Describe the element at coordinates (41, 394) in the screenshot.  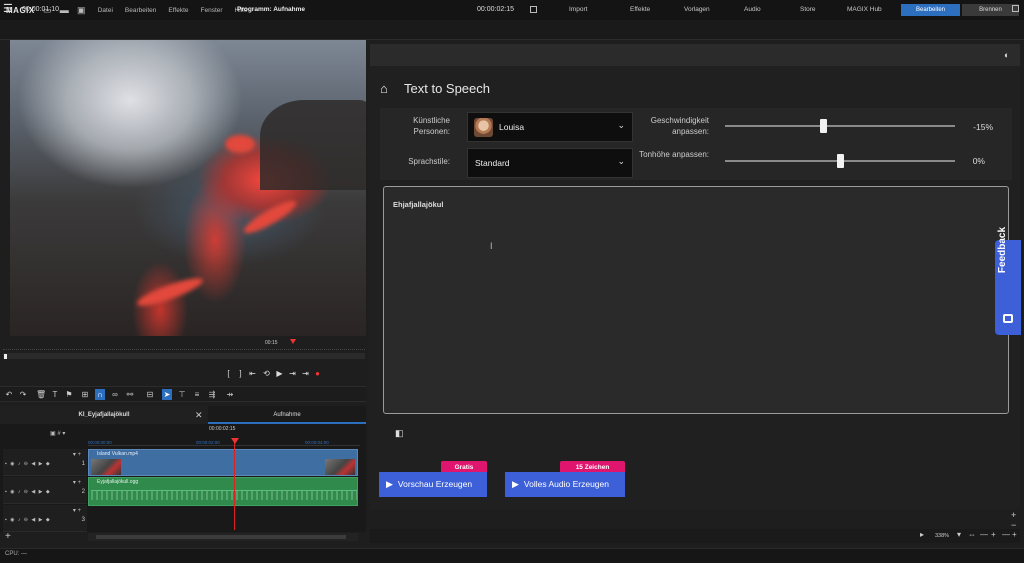
I see `delete-icon: 🗑` at that location.